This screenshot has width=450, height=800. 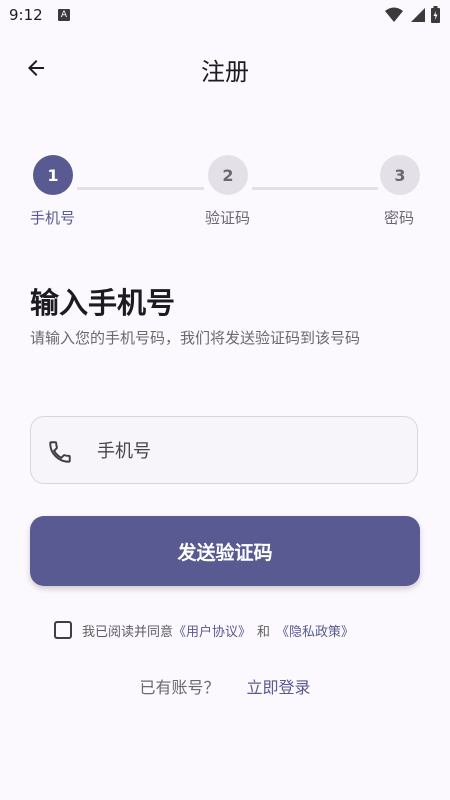 I want to click on wifi-icon, so click(x=394, y=14).